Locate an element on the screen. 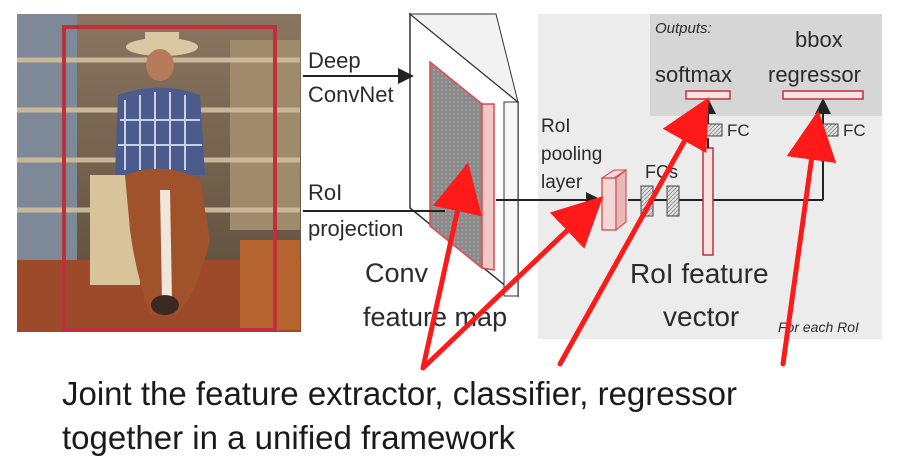 This screenshot has height=471, width=919. label-pooling: pooling is located at coordinates (571, 154).